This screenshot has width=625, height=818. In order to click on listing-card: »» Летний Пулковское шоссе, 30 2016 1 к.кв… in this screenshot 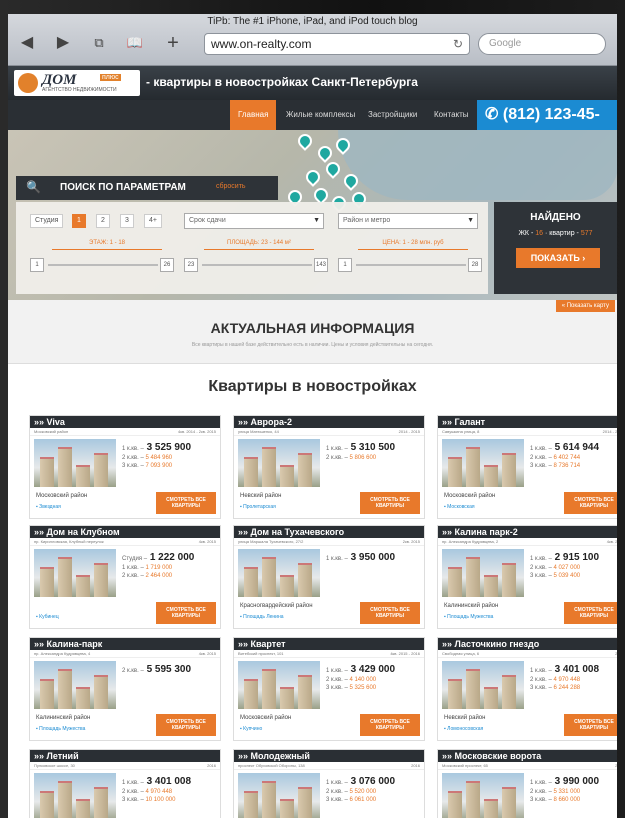, I will do `click(125, 784)`.